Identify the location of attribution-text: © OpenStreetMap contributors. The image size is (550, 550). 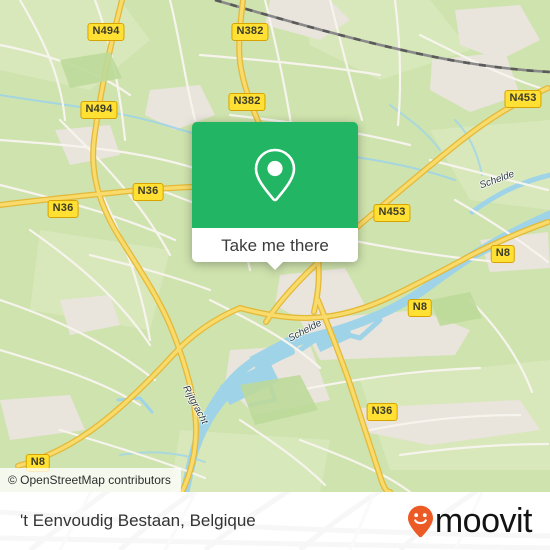
(89, 480).